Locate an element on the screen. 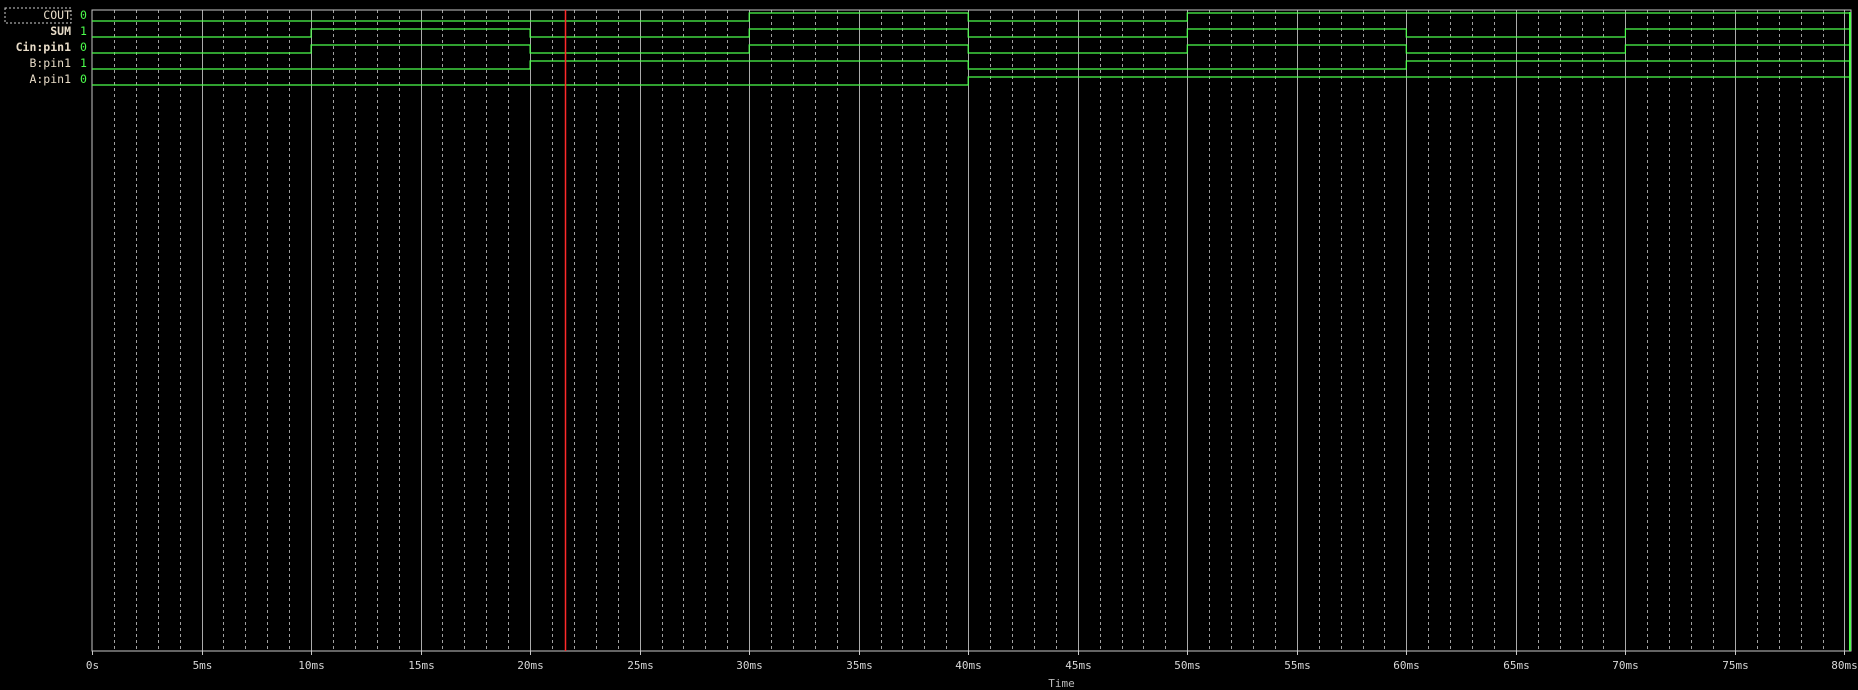  signal-name: A:pin1 is located at coordinates (50, 79).